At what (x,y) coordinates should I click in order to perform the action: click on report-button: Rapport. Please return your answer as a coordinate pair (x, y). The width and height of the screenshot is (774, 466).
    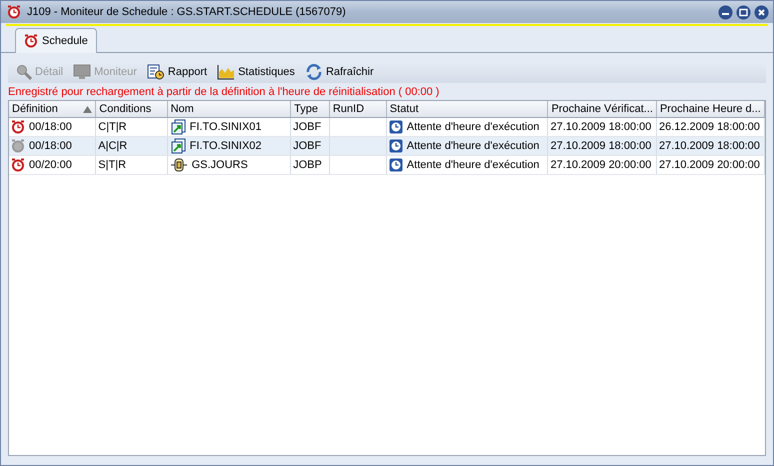
    Looking at the image, I should click on (177, 72).